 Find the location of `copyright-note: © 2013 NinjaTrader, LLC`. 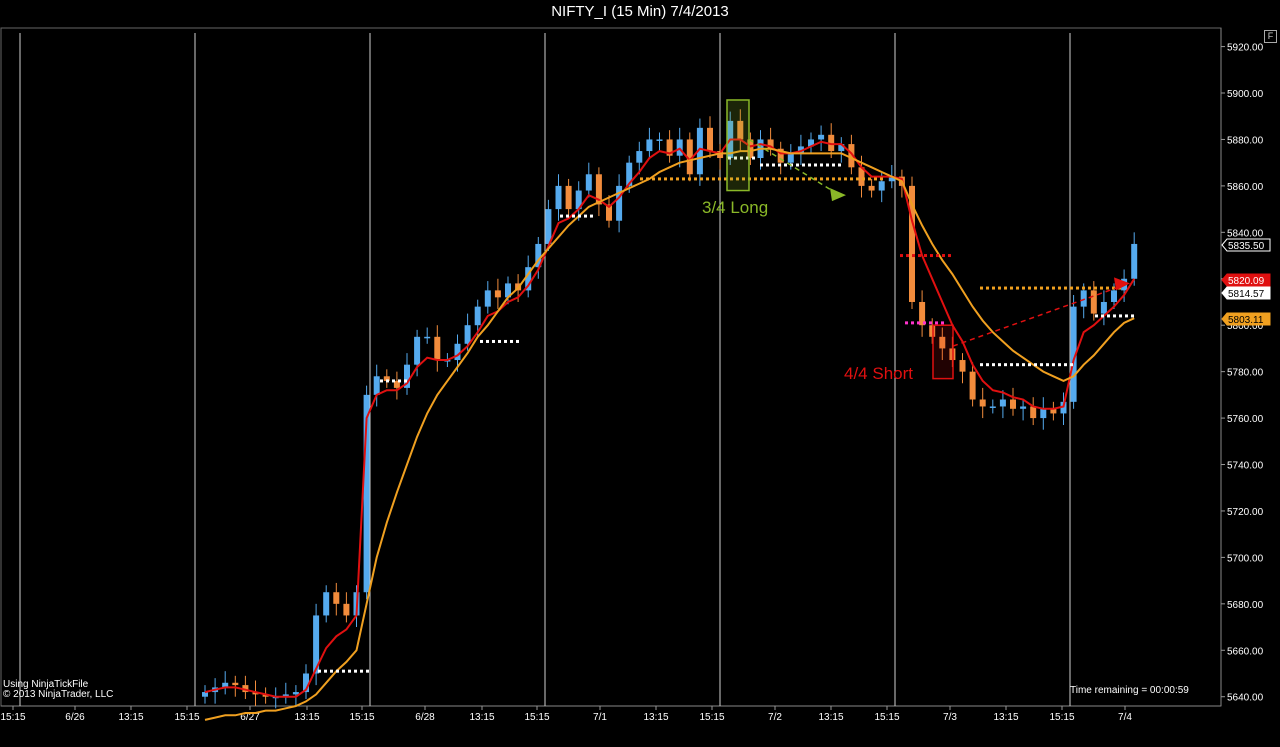

copyright-note: © 2013 NinjaTrader, LLC is located at coordinates (58, 694).